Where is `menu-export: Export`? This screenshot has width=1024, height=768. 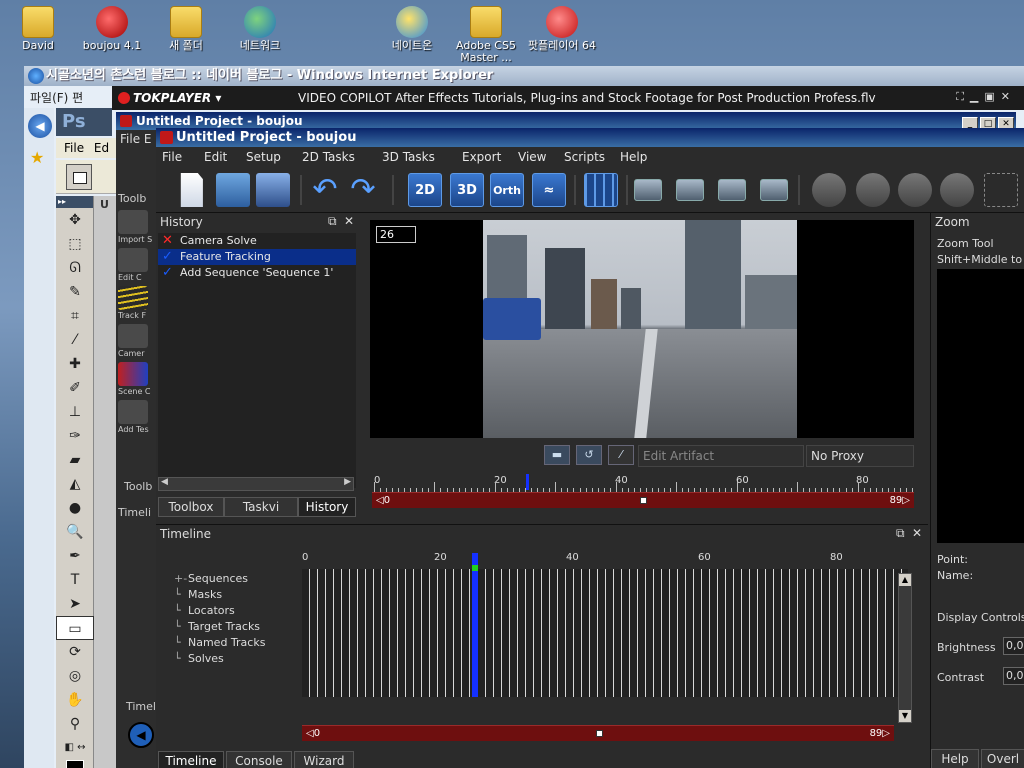
menu-export: Export is located at coordinates (481, 157).